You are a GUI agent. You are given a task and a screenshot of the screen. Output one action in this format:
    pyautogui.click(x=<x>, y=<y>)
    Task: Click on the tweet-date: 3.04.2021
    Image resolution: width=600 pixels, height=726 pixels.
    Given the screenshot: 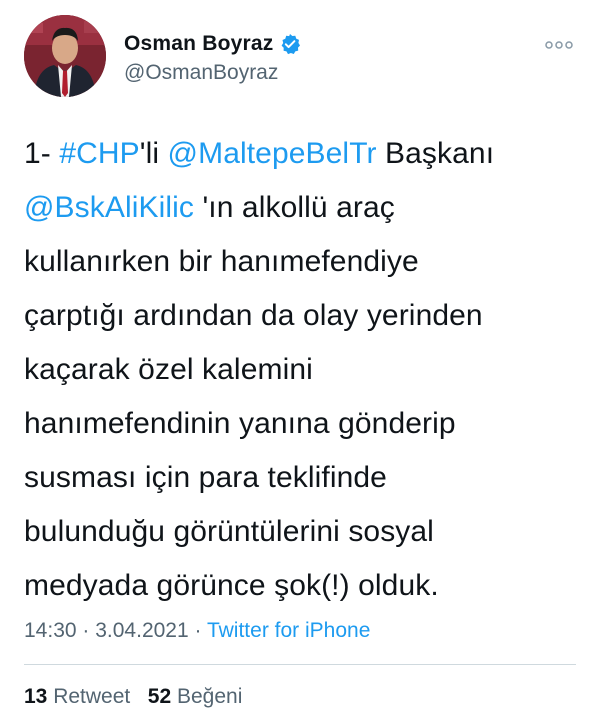 What is the action you would take?
    pyautogui.click(x=141, y=630)
    